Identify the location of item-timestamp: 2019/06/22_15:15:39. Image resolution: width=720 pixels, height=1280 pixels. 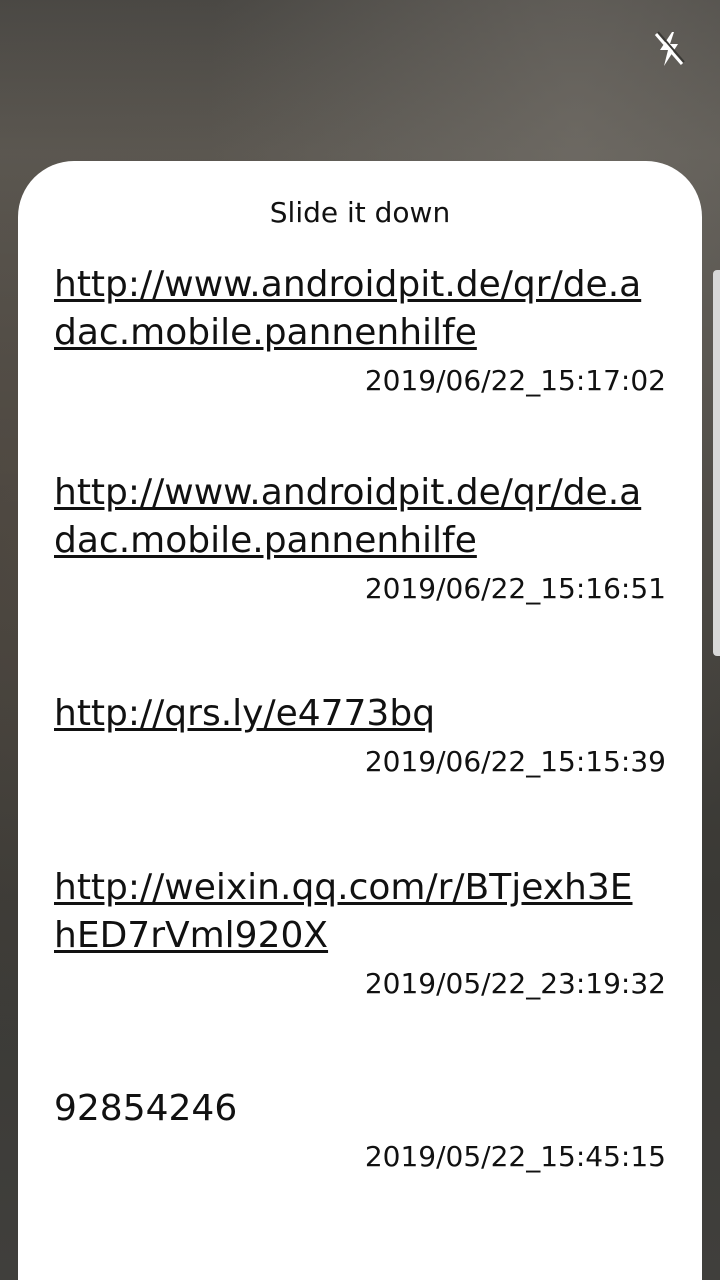
(515, 761).